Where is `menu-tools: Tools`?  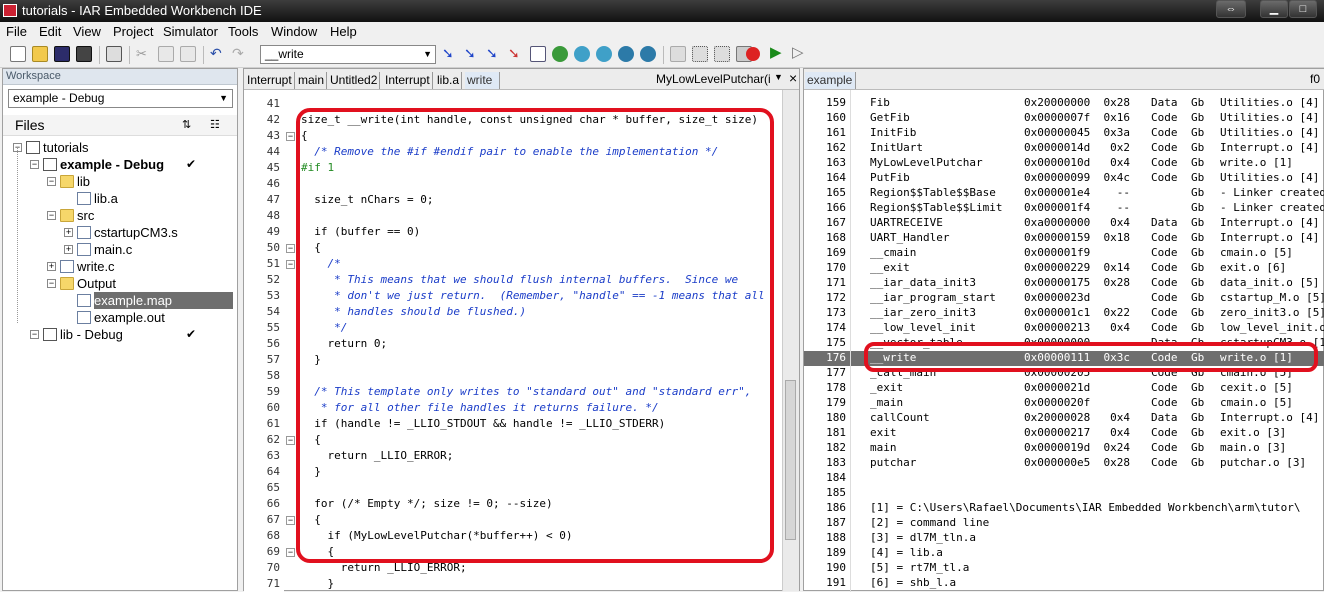
menu-tools: Tools is located at coordinates (243, 31).